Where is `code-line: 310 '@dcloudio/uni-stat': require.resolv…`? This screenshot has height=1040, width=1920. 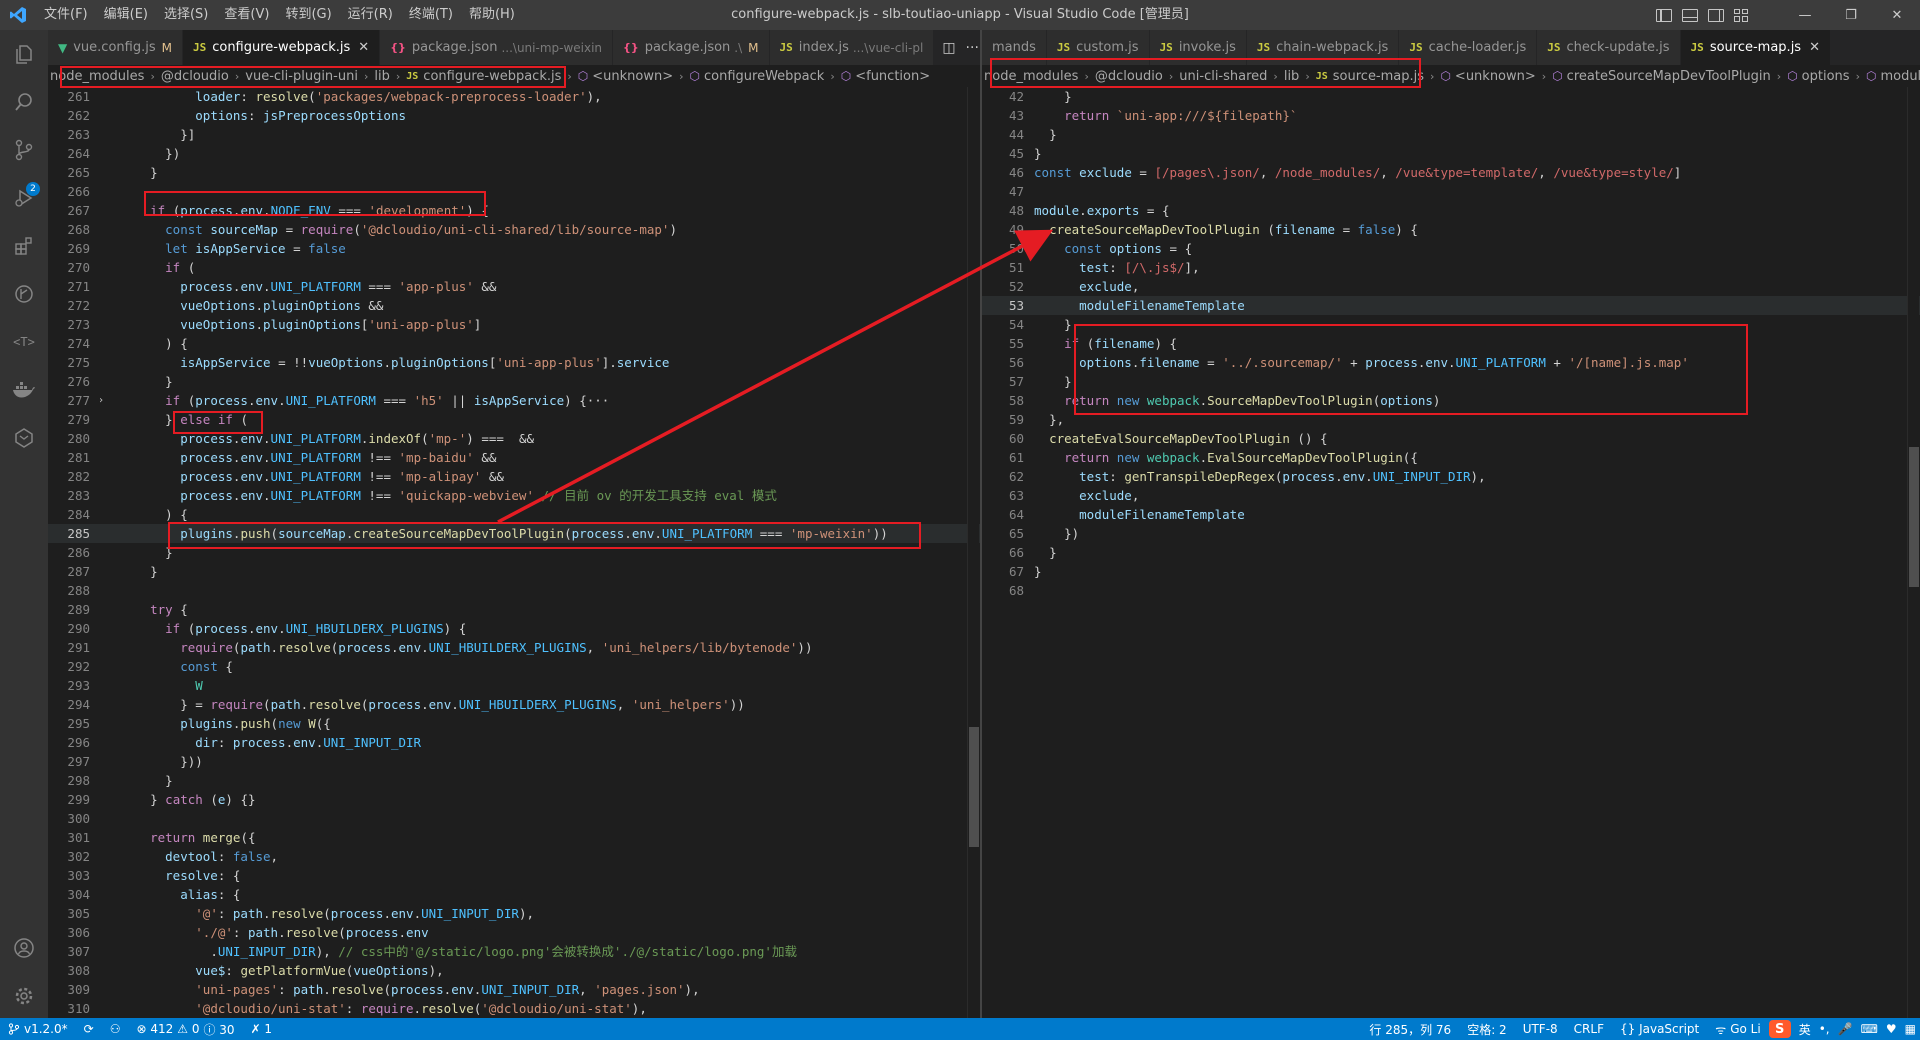 code-line: 310 '@dcloudio/uni-stat': require.resolv… is located at coordinates (514, 1008).